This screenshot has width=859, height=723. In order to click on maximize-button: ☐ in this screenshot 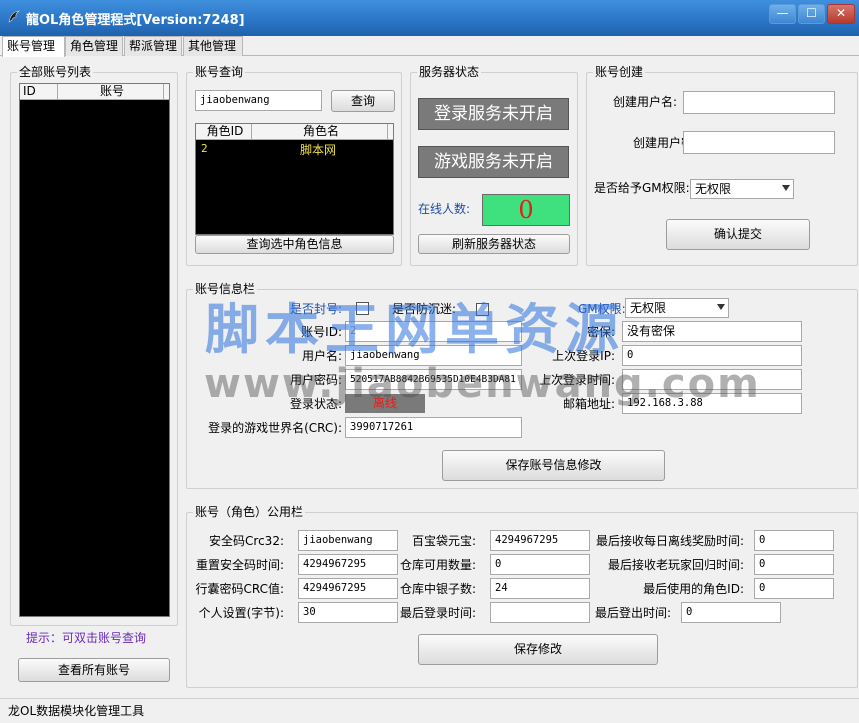, I will do `click(811, 14)`.